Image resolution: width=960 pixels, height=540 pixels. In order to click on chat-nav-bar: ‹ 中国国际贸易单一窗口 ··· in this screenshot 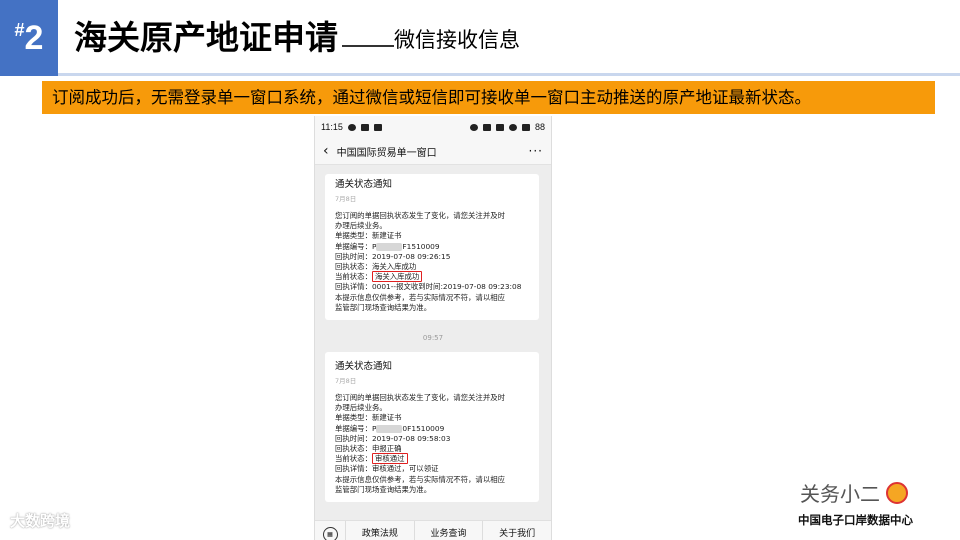, I will do `click(433, 151)`.